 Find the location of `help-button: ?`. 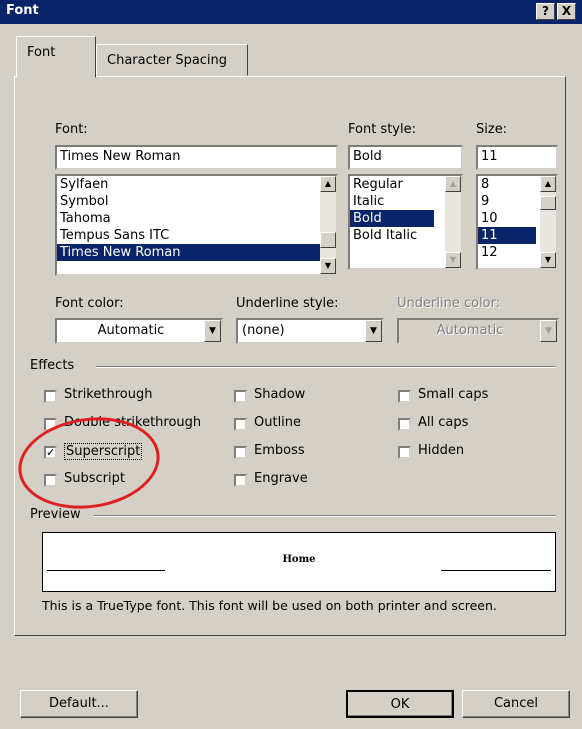

help-button: ? is located at coordinates (545, 11).